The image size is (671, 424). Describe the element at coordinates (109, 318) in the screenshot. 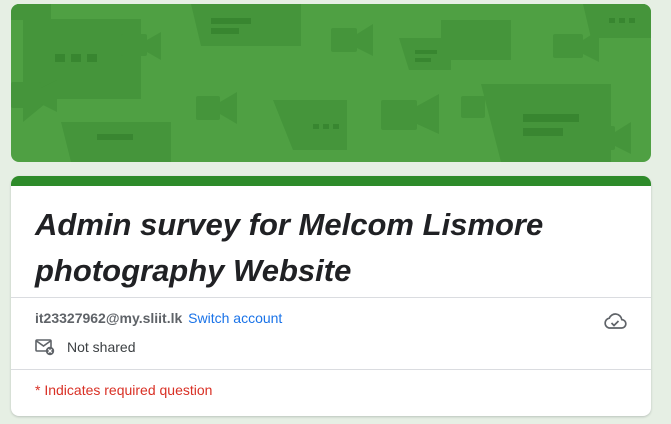

I see `account-email: it23327962@my.sliit.lk` at that location.